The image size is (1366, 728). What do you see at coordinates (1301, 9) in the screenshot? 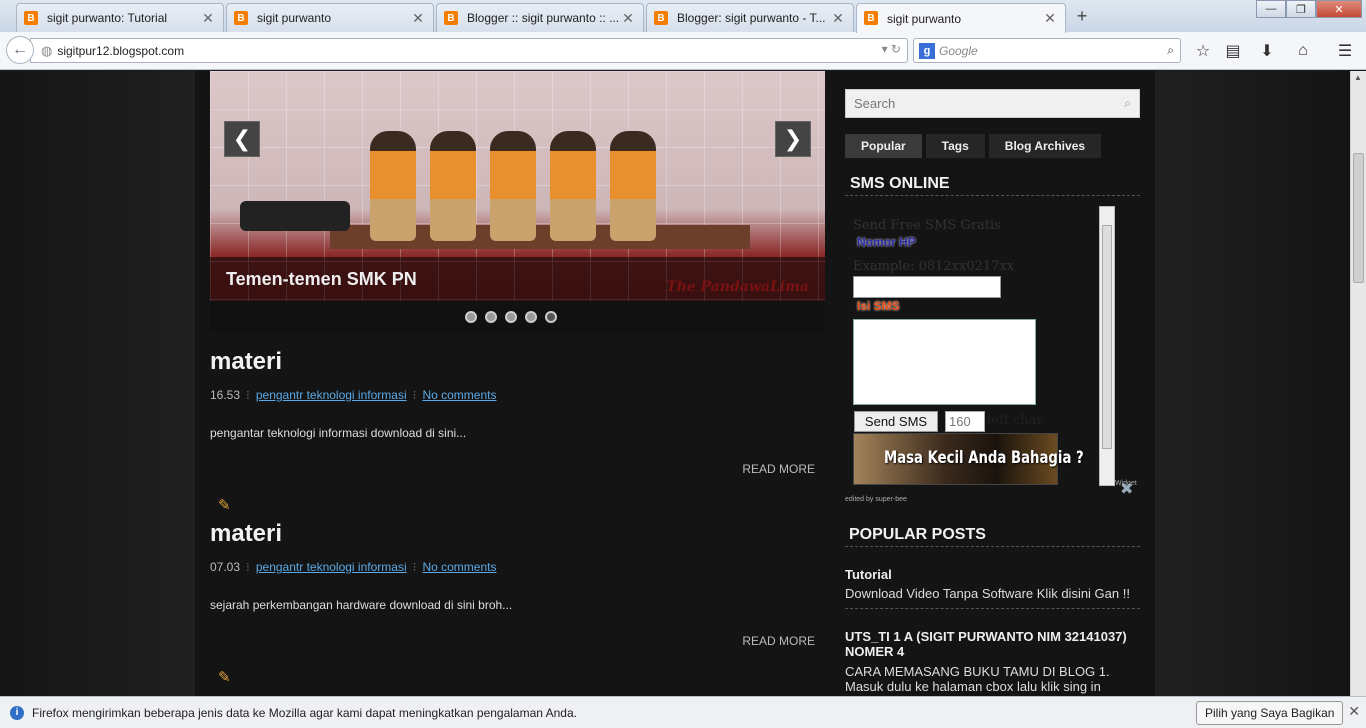
I see `restore-button: ❐` at bounding box center [1301, 9].